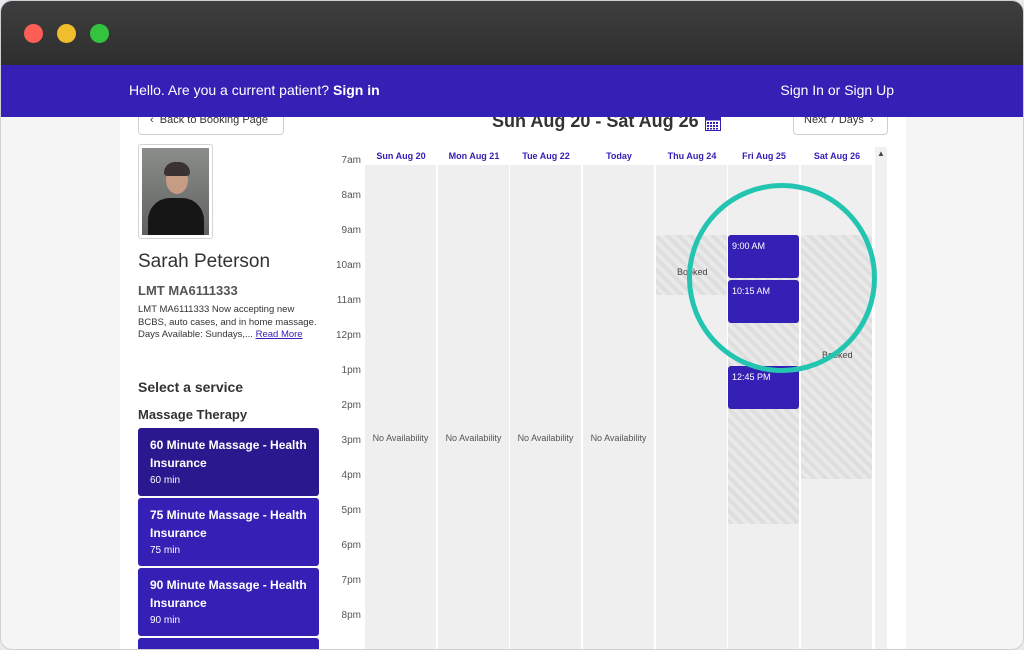 The image size is (1024, 650). Describe the element at coordinates (228, 524) in the screenshot. I see `service-title: 75 Minute Massage - Health Insurance` at that location.